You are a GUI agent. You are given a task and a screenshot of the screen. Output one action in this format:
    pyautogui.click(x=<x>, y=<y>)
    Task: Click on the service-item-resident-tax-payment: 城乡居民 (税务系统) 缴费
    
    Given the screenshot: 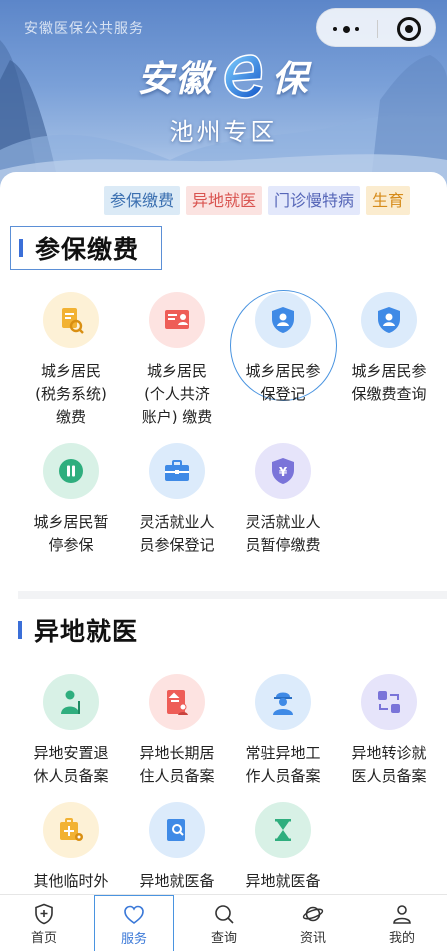 What is the action you would take?
    pyautogui.click(x=71, y=360)
    